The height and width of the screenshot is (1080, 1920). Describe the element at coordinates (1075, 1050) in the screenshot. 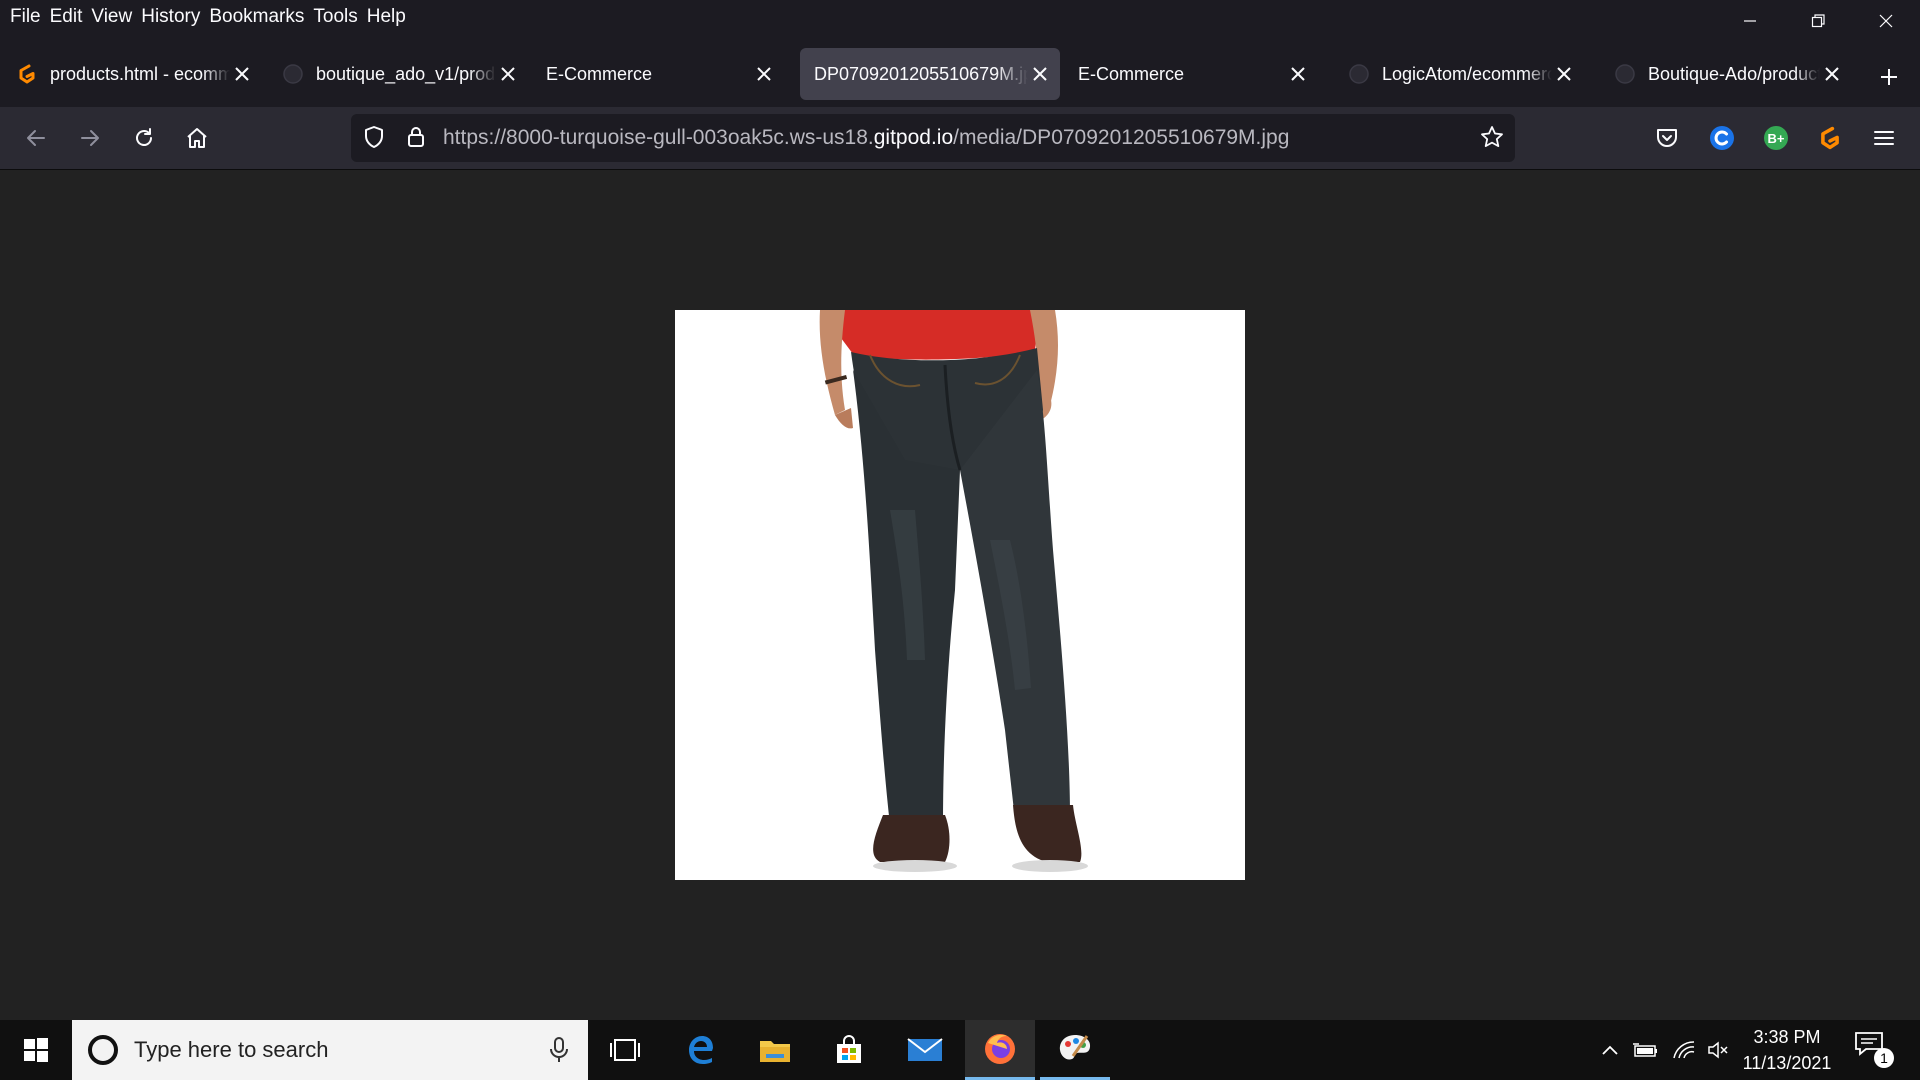

I see `paint-icon` at that location.